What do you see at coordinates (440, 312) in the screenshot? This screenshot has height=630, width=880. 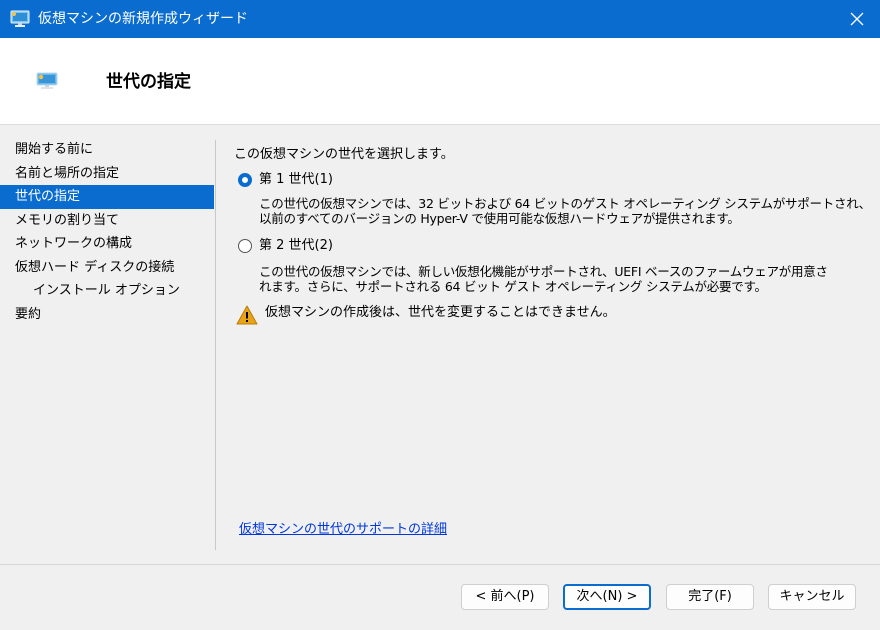 I see `warning-text: 仮想マシンの作成後は、世代を変更することはできません。` at bounding box center [440, 312].